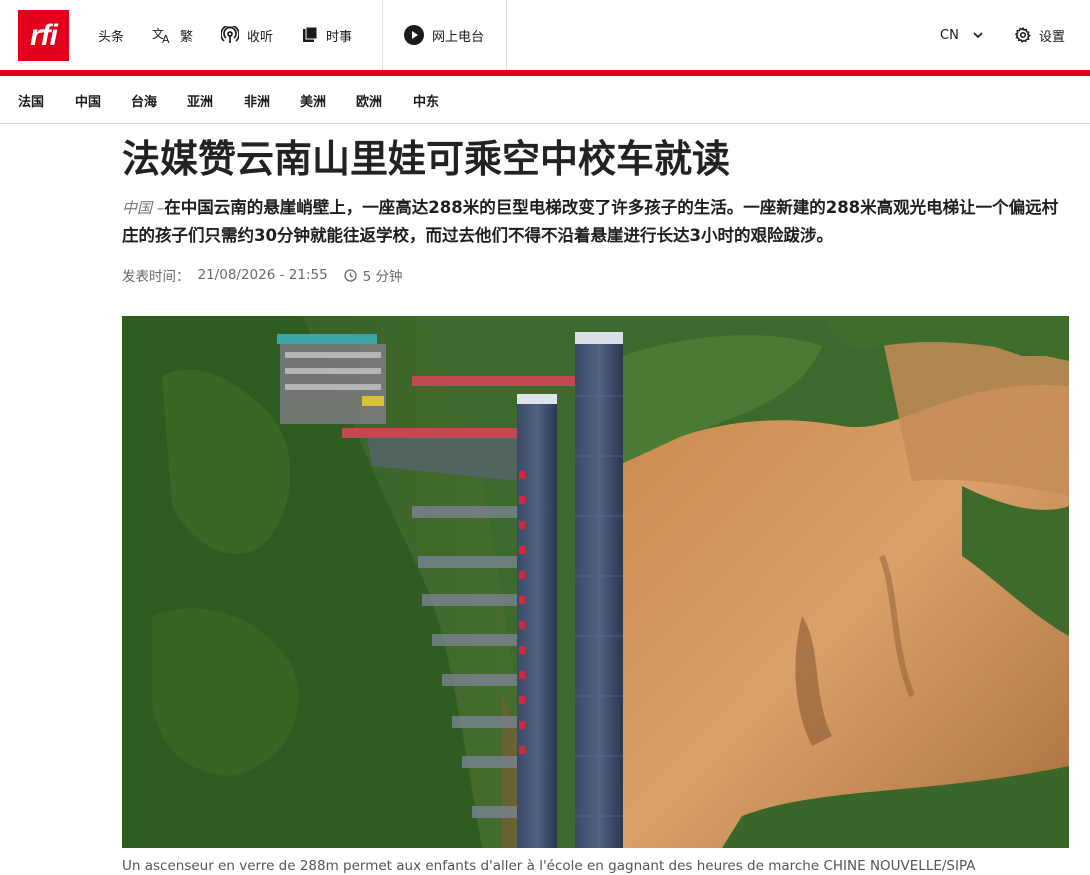 This screenshot has width=1090, height=875. I want to click on read-time: 5 分钟, so click(382, 277).